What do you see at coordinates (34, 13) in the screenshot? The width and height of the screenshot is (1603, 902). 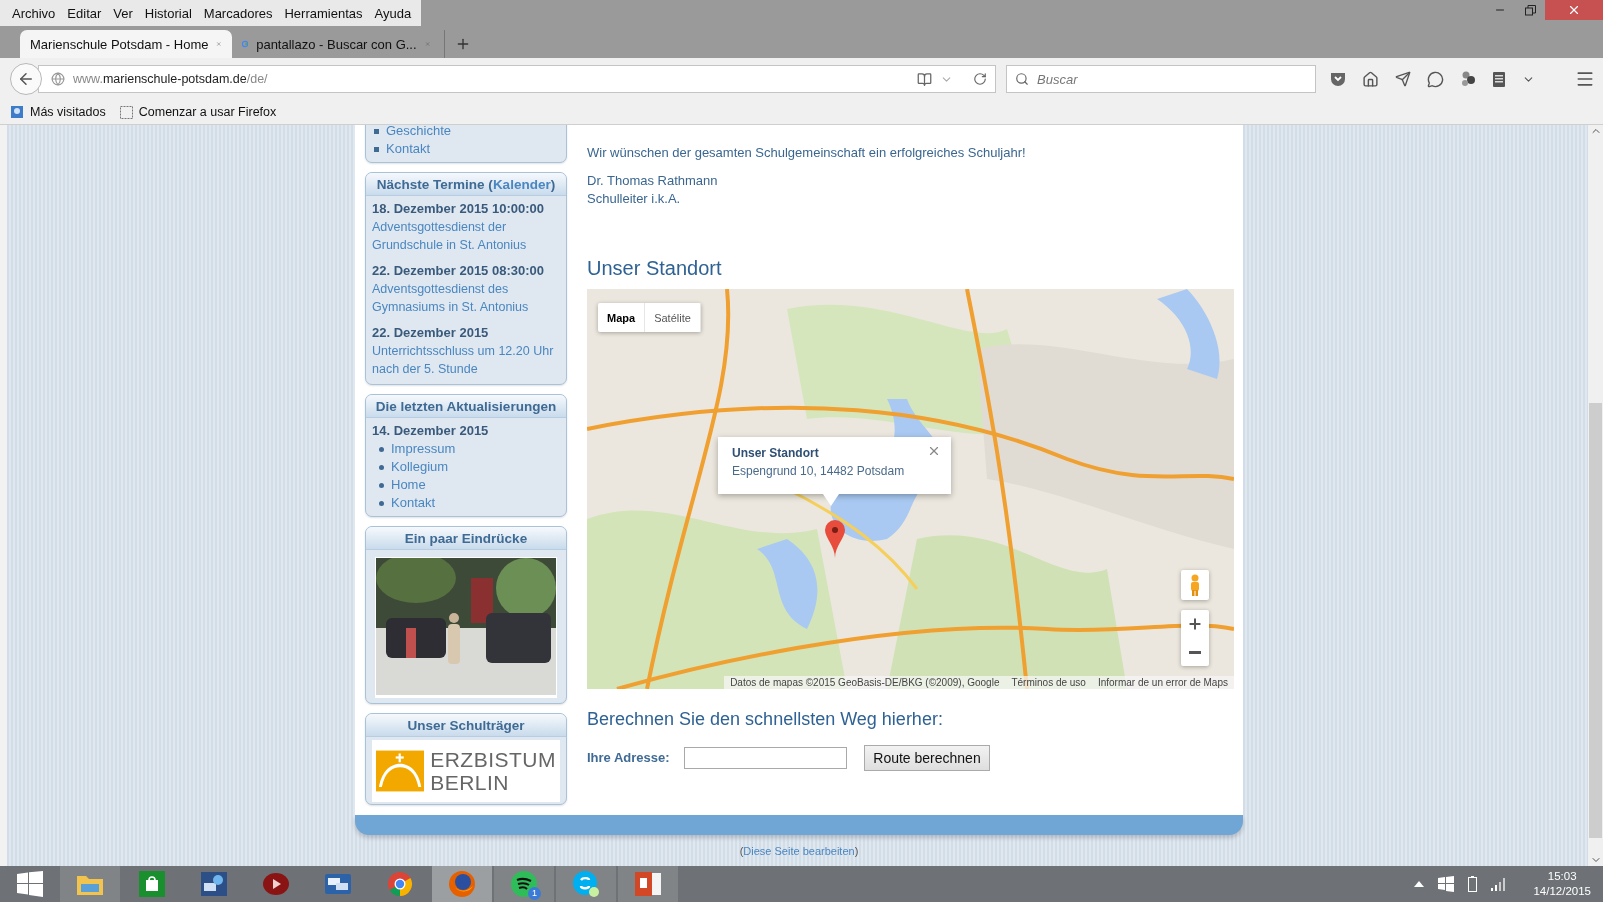 I see `menu-item: Archivo` at bounding box center [34, 13].